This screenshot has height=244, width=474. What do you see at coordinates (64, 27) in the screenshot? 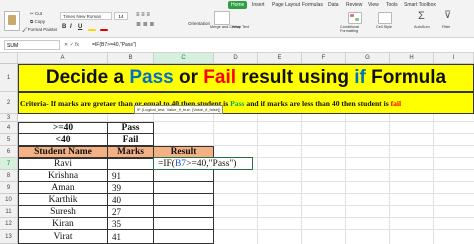
I see `bold-button: B` at bounding box center [64, 27].